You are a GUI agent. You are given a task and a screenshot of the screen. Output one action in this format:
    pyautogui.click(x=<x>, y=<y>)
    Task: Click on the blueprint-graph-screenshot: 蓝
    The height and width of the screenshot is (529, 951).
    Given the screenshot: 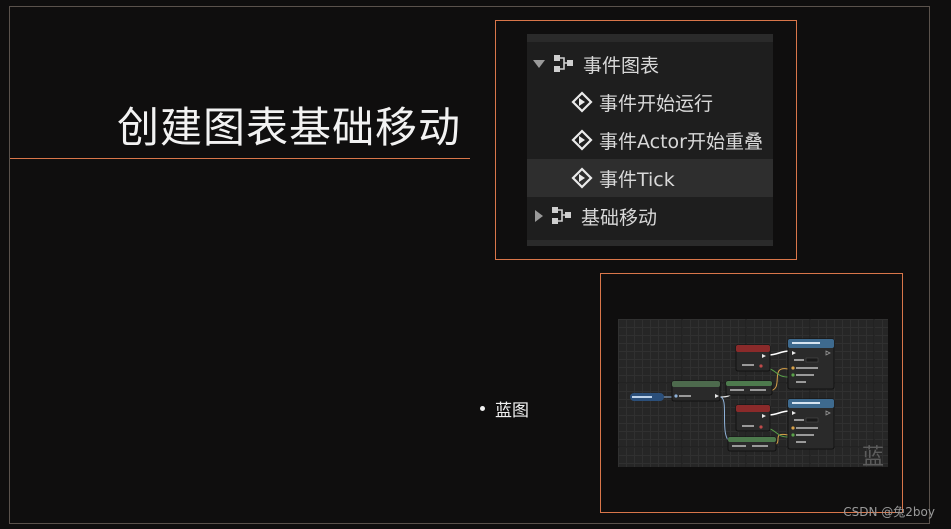 What is the action you would take?
    pyautogui.click(x=751, y=393)
    